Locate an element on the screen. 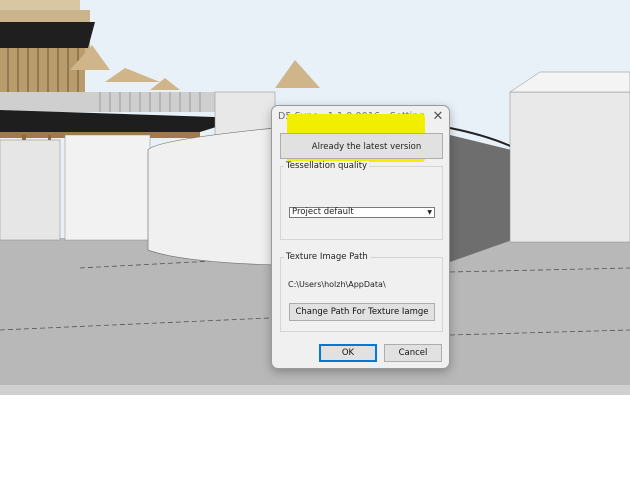 This screenshot has width=630, height=500. close-icon: ✕ is located at coordinates (438, 117).